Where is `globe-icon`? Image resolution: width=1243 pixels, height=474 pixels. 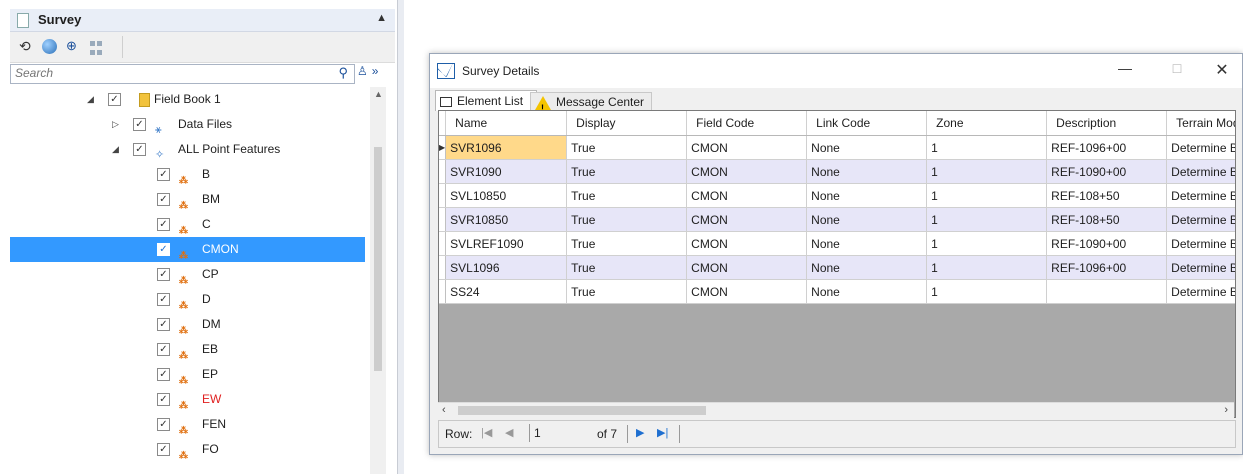
globe-icon is located at coordinates (49, 46).